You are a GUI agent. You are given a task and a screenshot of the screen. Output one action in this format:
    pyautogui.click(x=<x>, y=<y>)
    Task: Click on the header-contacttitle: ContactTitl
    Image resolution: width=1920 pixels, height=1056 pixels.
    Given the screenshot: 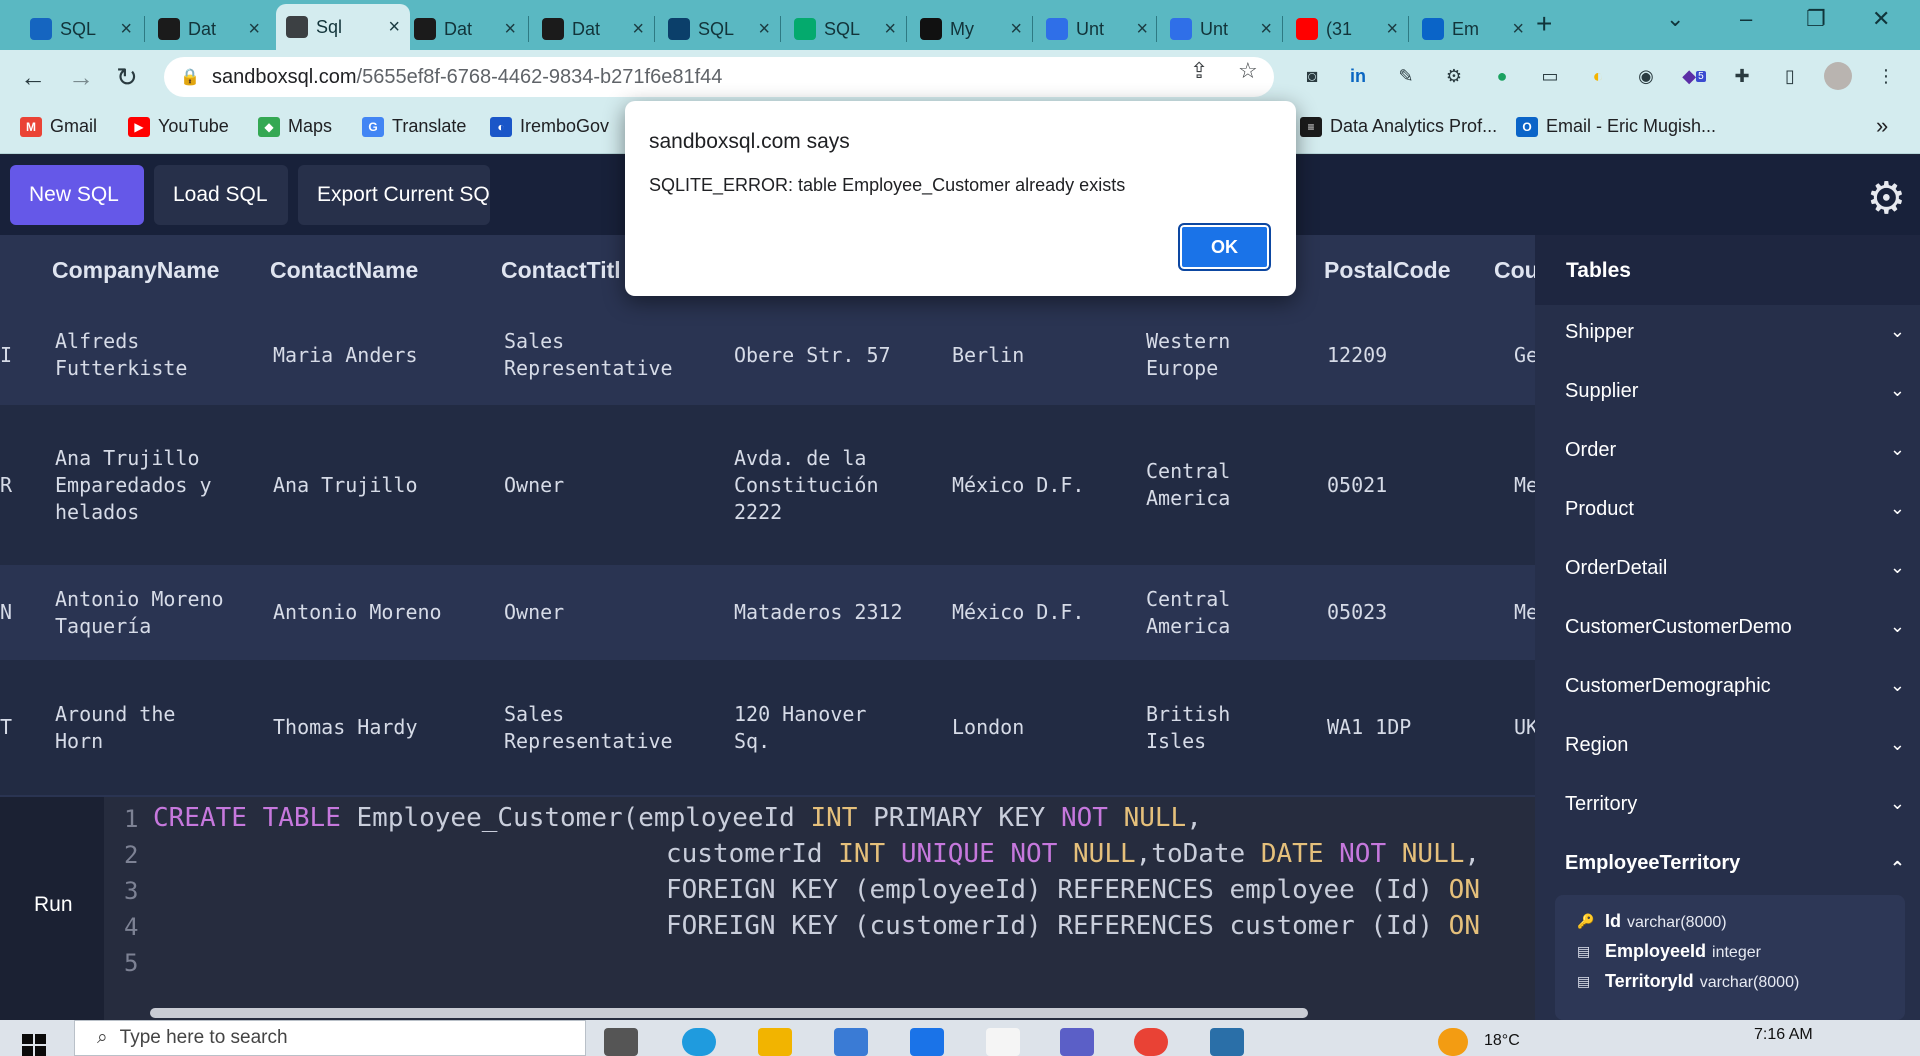 What is the action you would take?
    pyautogui.click(x=561, y=270)
    